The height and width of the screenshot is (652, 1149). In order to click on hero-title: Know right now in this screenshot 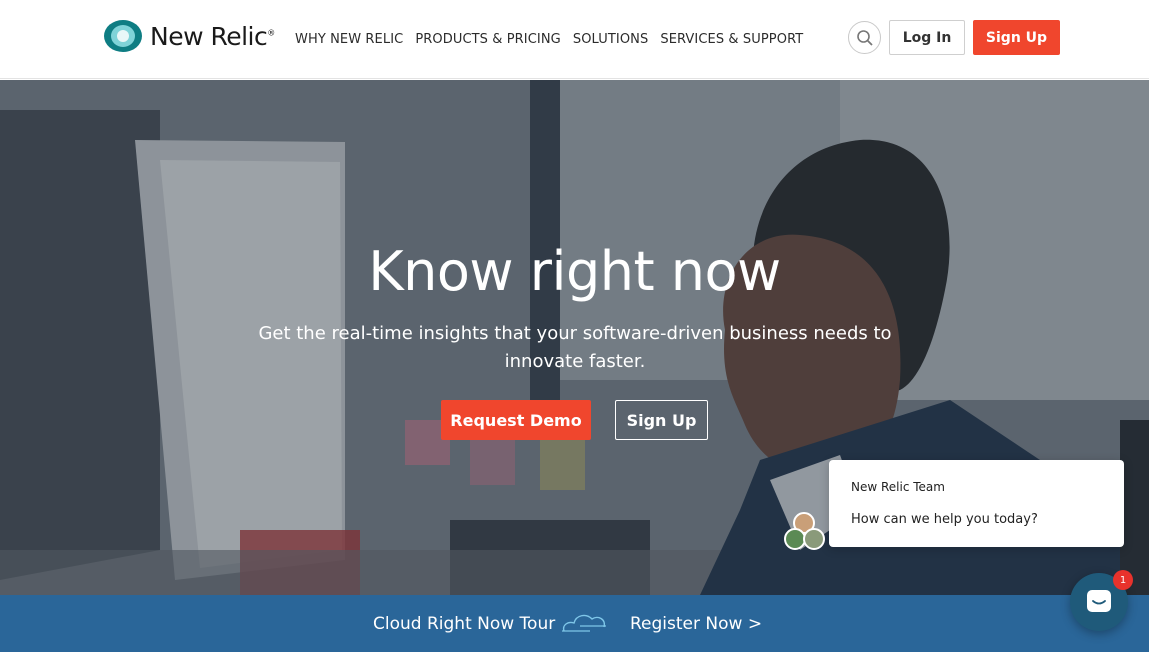, I will do `click(574, 271)`.